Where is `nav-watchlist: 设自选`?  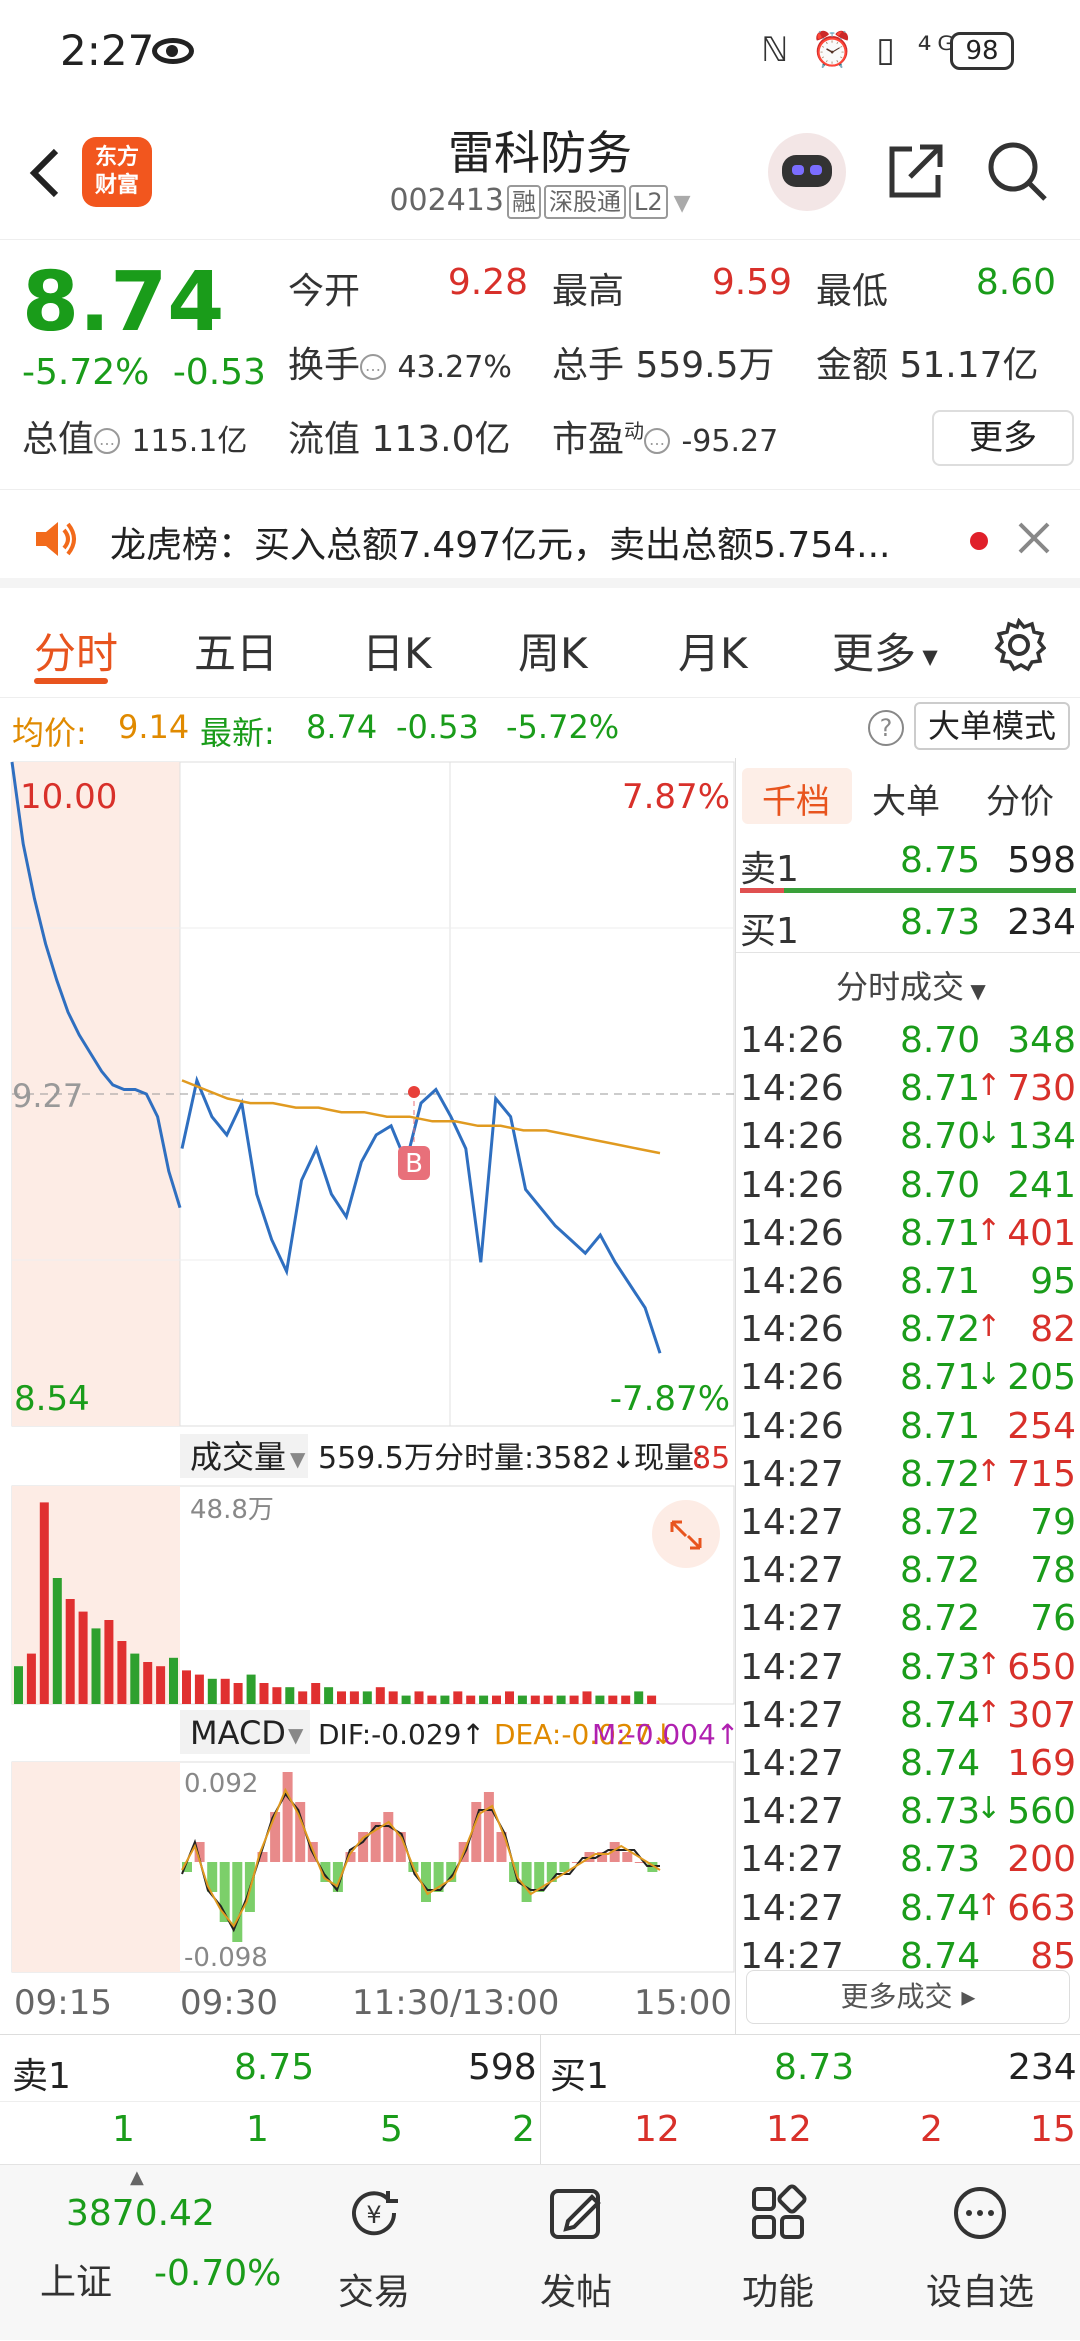
nav-watchlist: 设自选 is located at coordinates (980, 2253).